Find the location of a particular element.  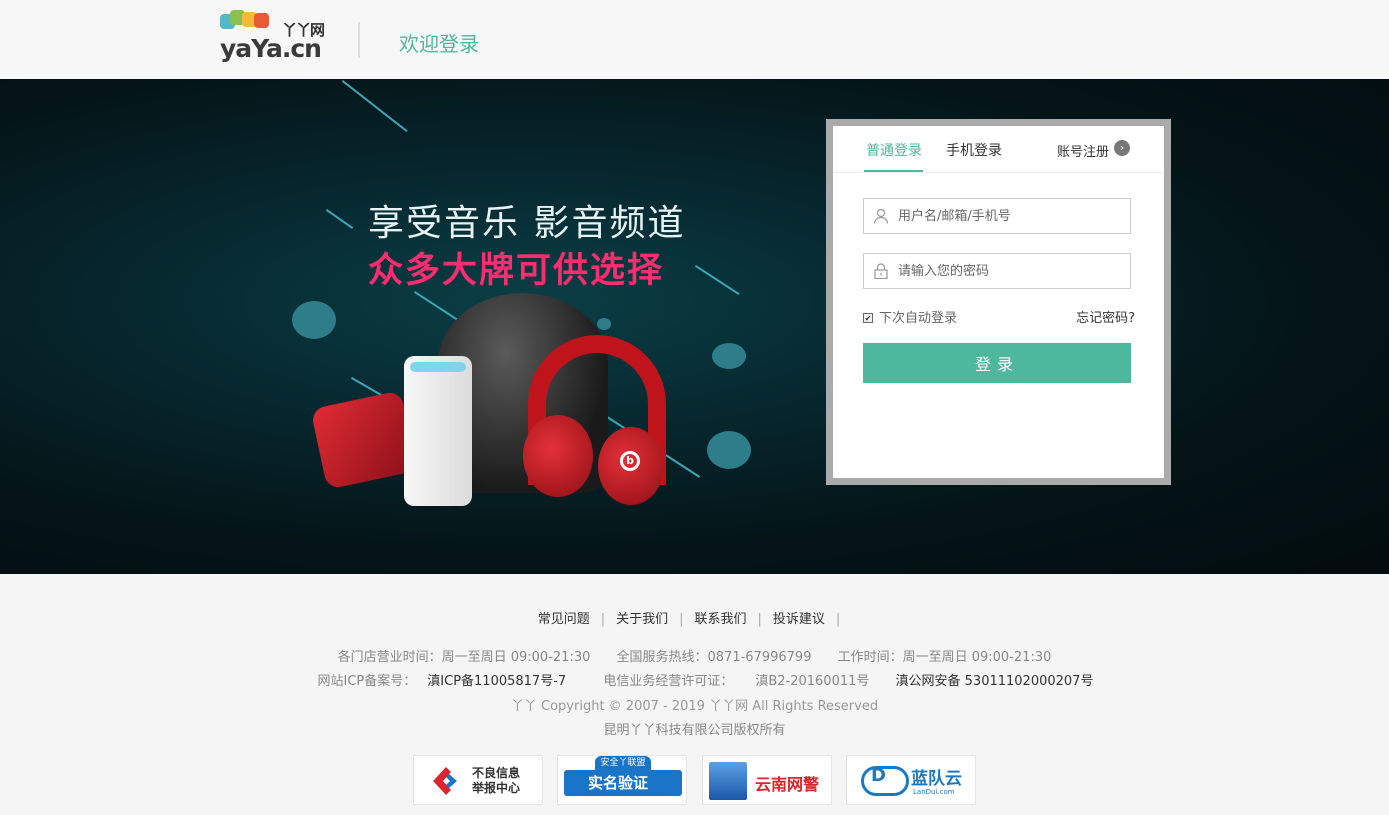

badge-realname-verify: 安全丫联盟 实名验证 is located at coordinates (622, 780).